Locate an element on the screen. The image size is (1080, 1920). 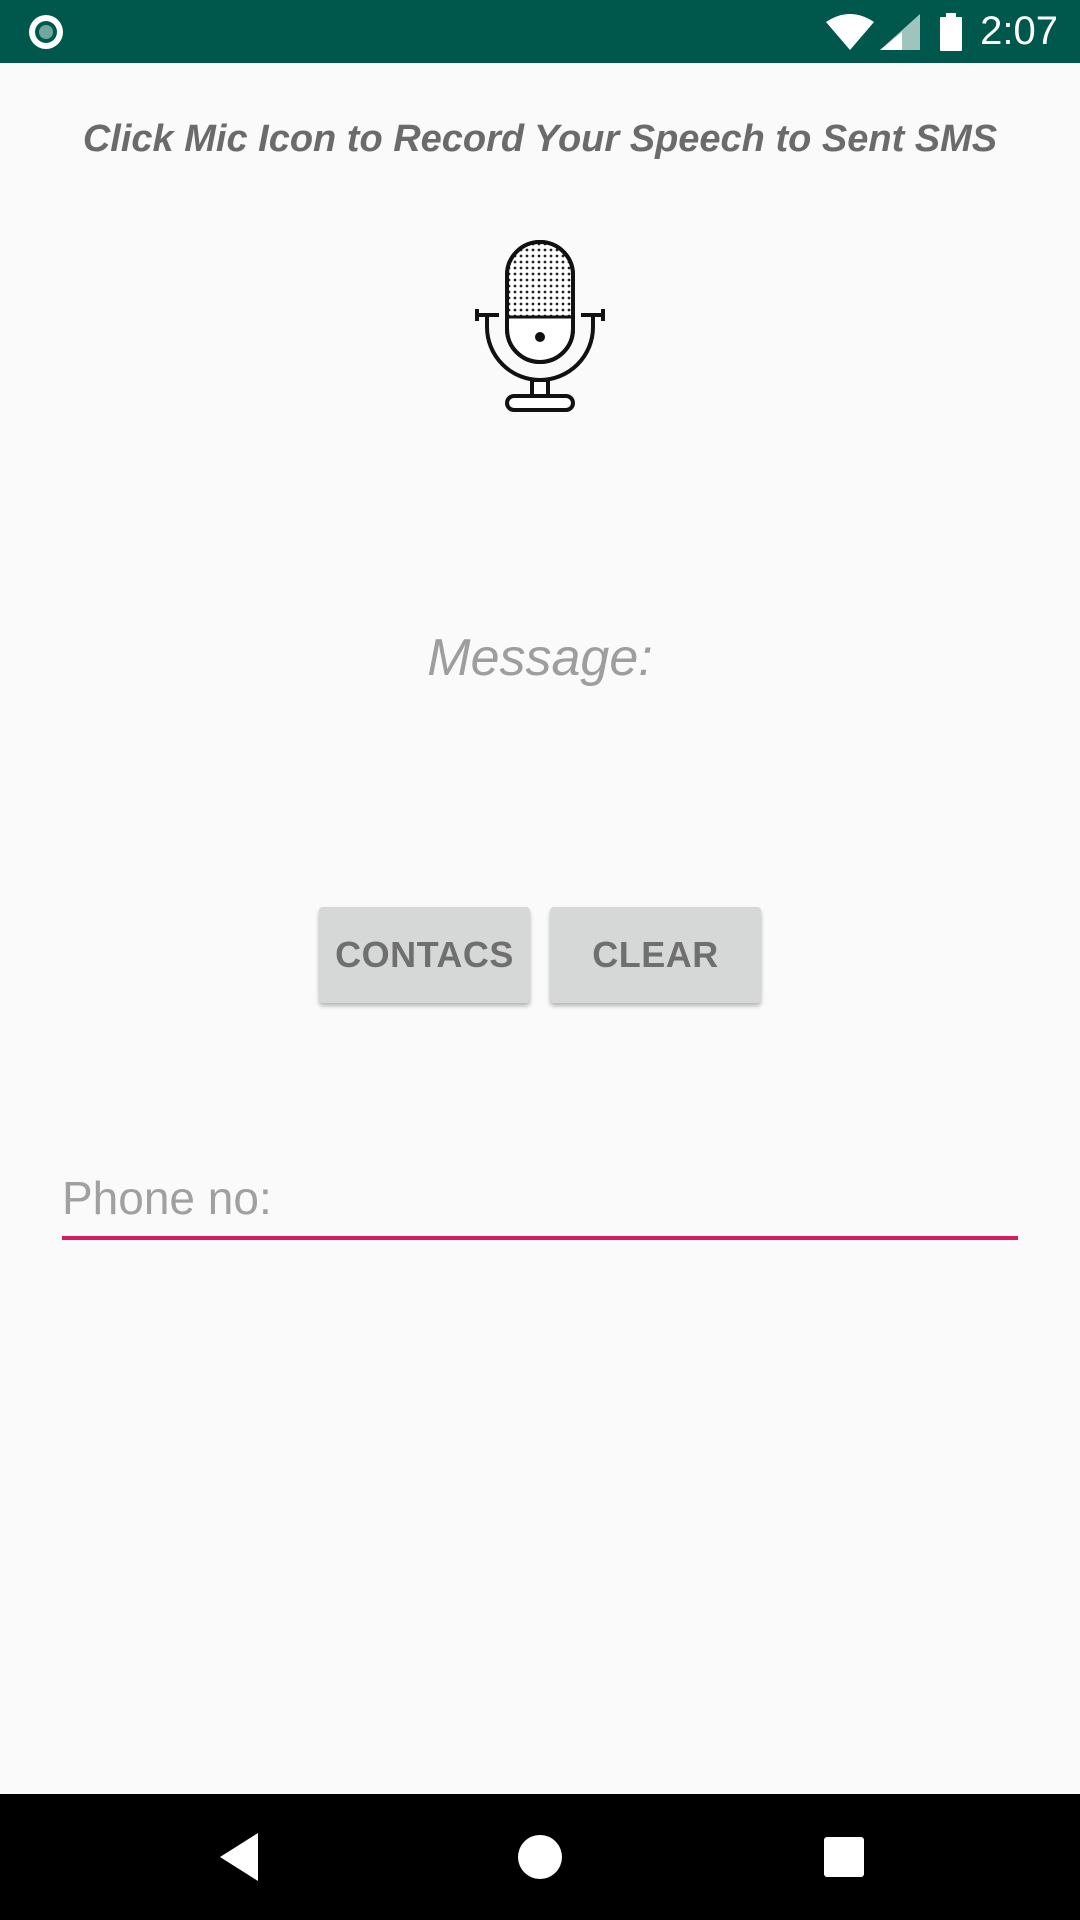
contacts-button: CONTACS is located at coordinates (424, 955).